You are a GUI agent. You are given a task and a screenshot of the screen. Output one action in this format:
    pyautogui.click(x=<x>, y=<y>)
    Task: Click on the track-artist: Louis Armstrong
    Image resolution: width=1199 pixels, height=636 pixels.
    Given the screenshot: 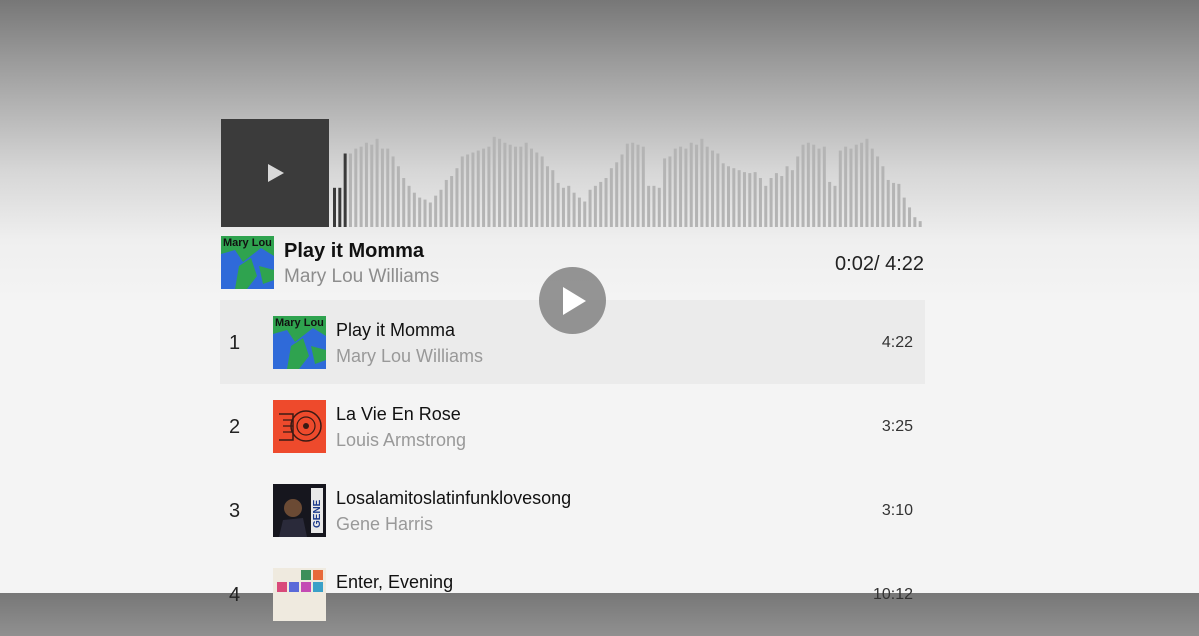 What is the action you would take?
    pyautogui.click(x=401, y=440)
    